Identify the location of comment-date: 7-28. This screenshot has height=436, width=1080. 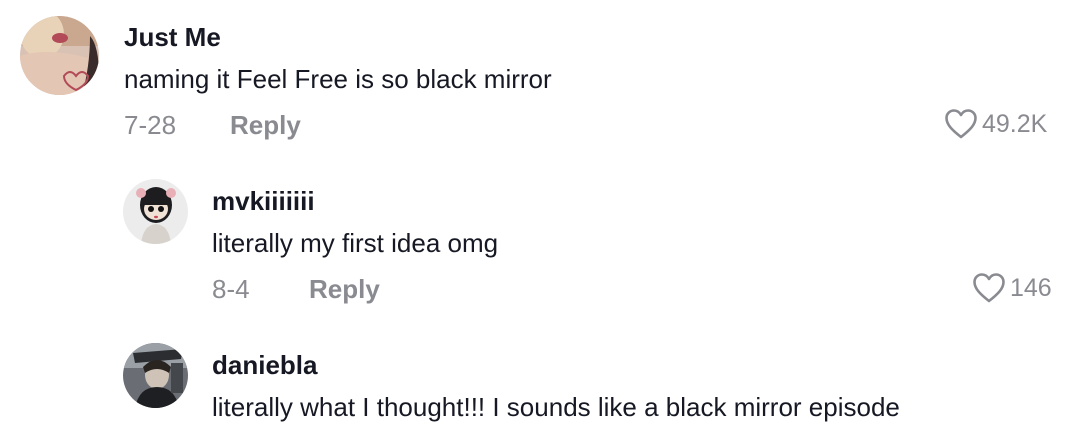
(150, 125).